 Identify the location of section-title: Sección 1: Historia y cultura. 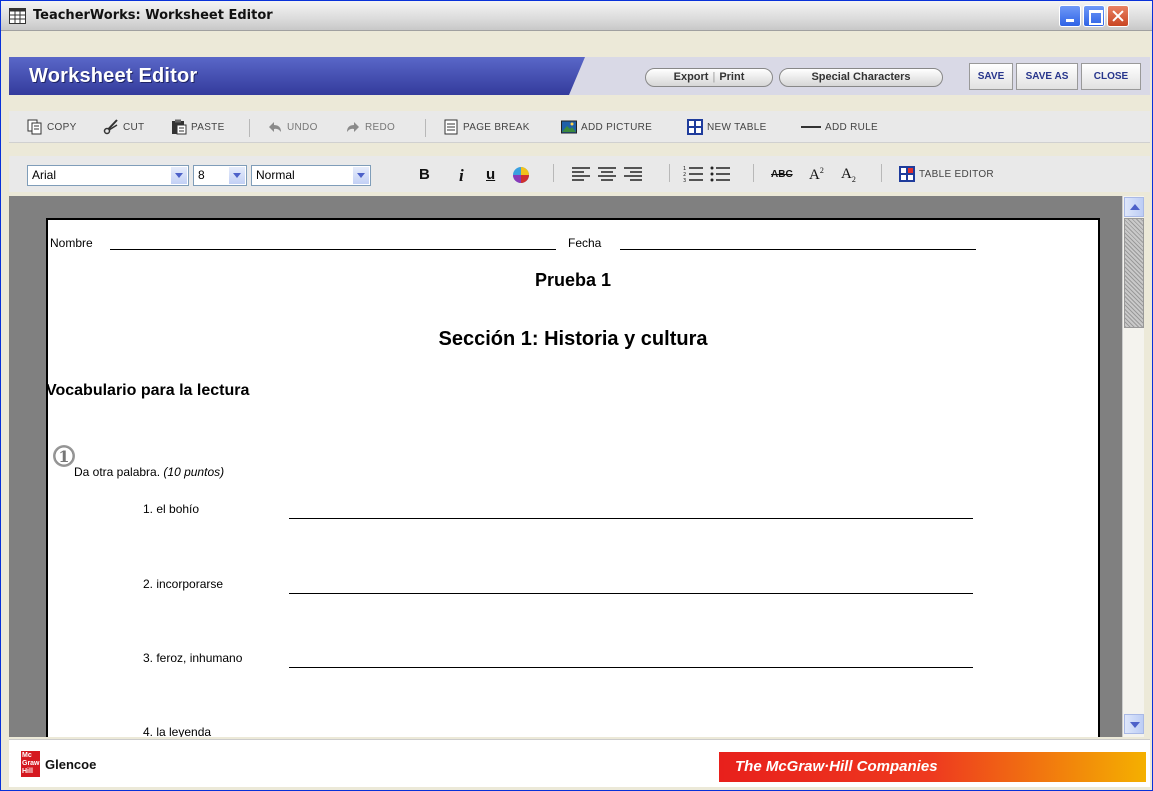
(573, 339).